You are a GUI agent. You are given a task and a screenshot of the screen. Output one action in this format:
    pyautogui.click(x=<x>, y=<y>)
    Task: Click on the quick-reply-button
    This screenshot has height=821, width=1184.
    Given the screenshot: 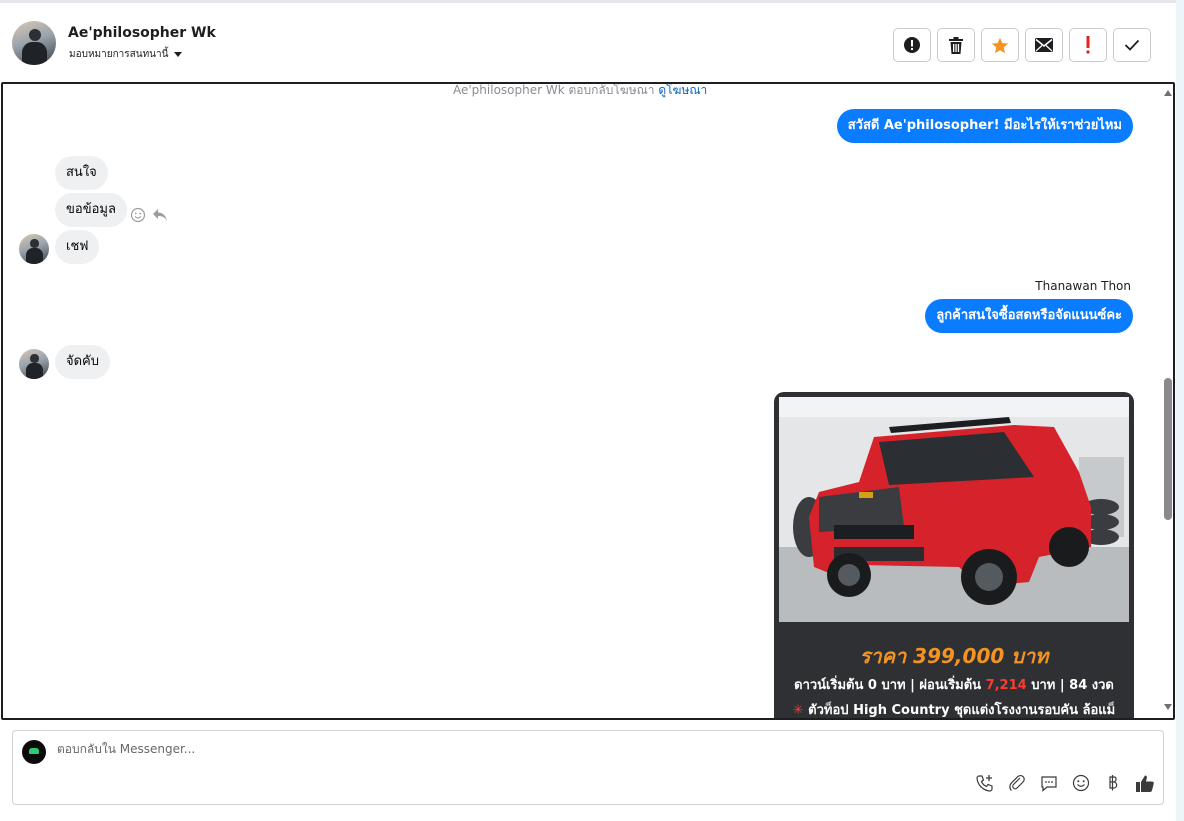 What is the action you would take?
    pyautogui.click(x=1049, y=783)
    